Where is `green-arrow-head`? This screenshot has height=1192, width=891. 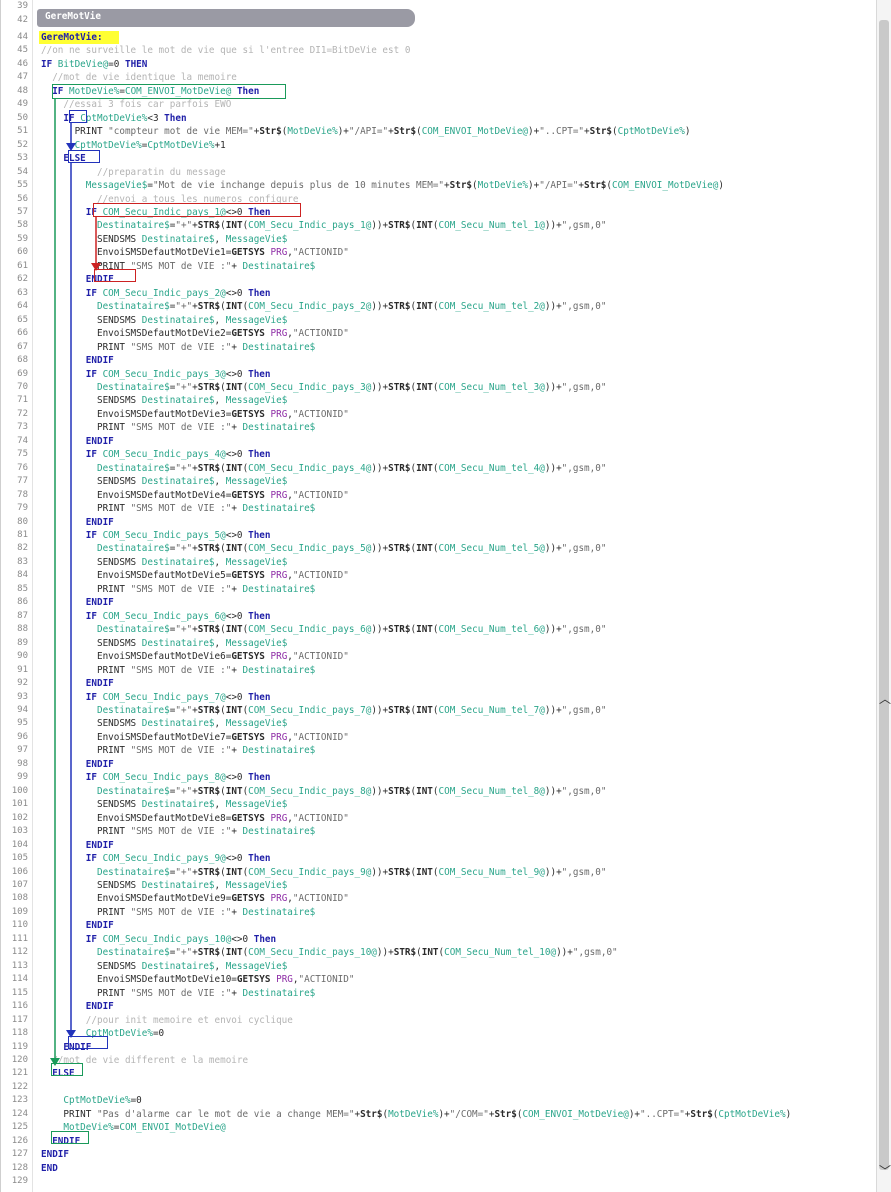 green-arrow-head is located at coordinates (55, 1062).